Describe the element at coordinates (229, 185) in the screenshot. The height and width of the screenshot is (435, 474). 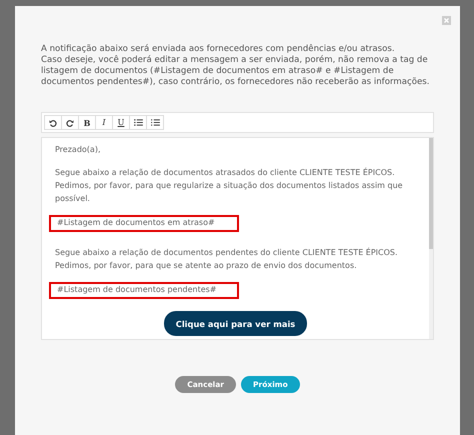
I see `message-paragraph: Segue abaixo a relação de documentos atrasados do cliente CLIENTE TESTE ÉPICOS. Pedimos, por favor, para que regularize a situação dos documentos listados assim que possível.` at that location.